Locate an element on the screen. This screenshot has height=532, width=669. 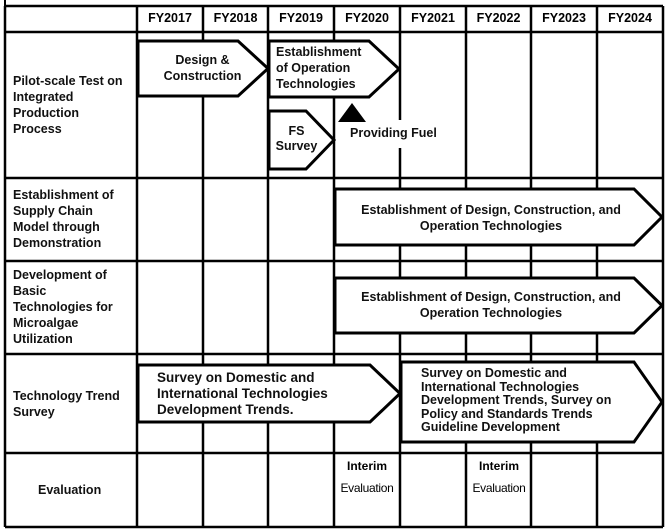
row-label-line: Microalgae is located at coordinates (46, 323).